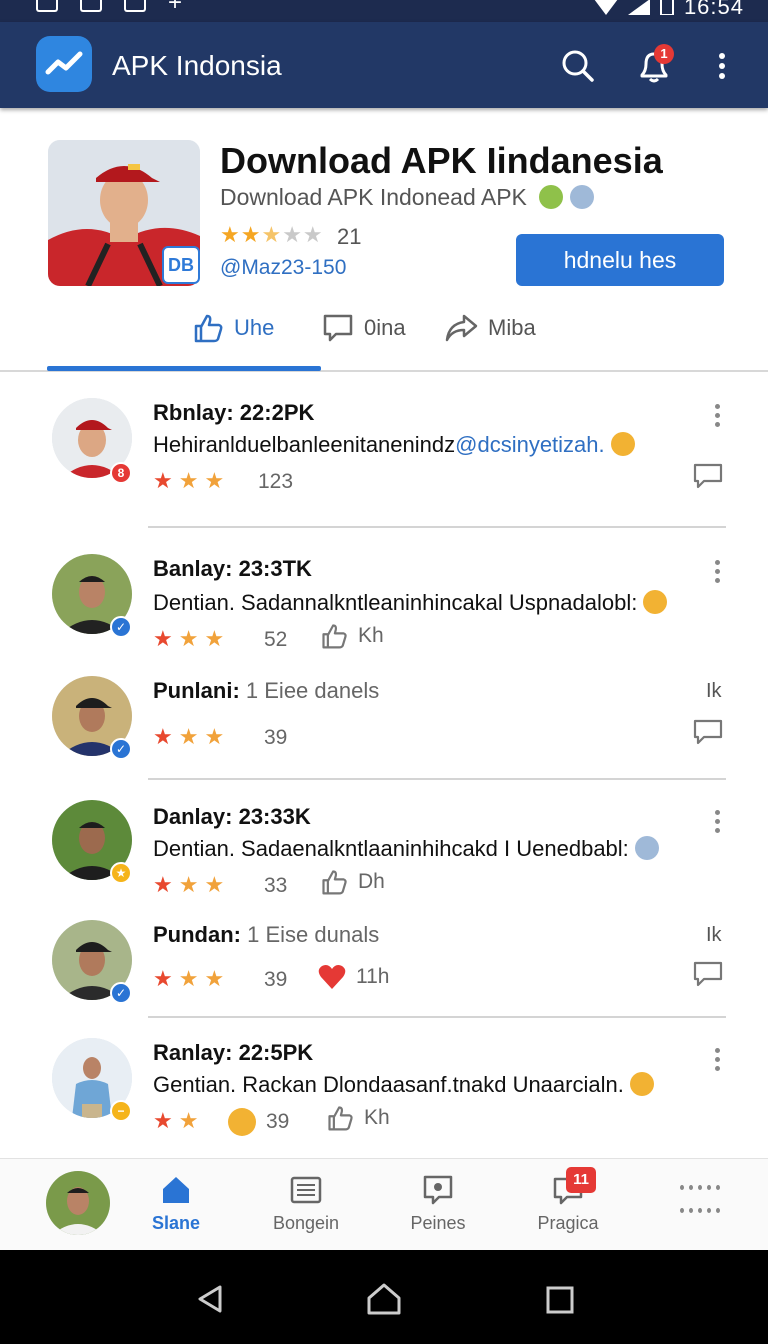 Image resolution: width=768 pixels, height=1344 pixels. I want to click on star-badge-icon: ★, so click(121, 873).